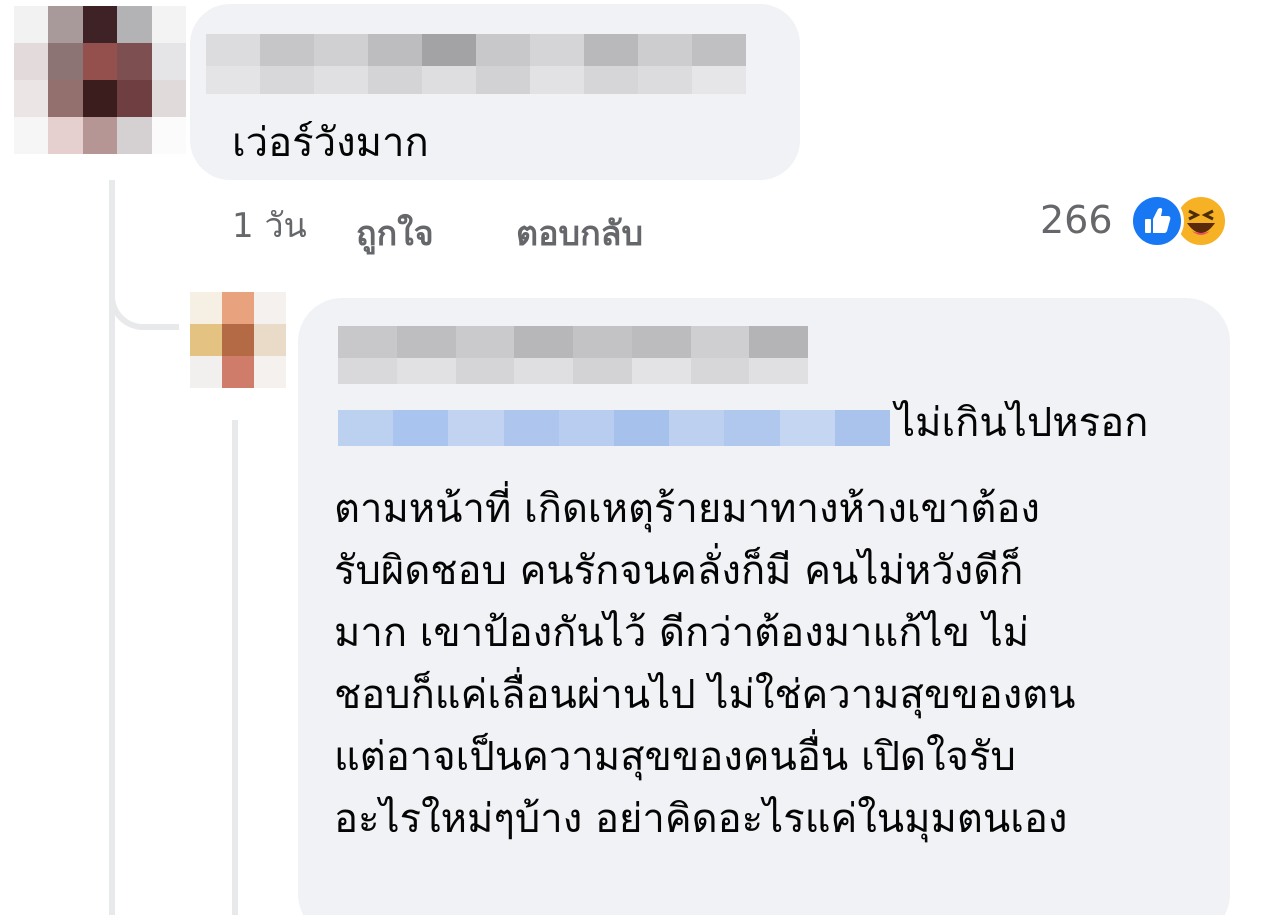 The height and width of the screenshot is (915, 1280). Describe the element at coordinates (573, 371) in the screenshot. I see `replier-subtitle-blurred` at that location.